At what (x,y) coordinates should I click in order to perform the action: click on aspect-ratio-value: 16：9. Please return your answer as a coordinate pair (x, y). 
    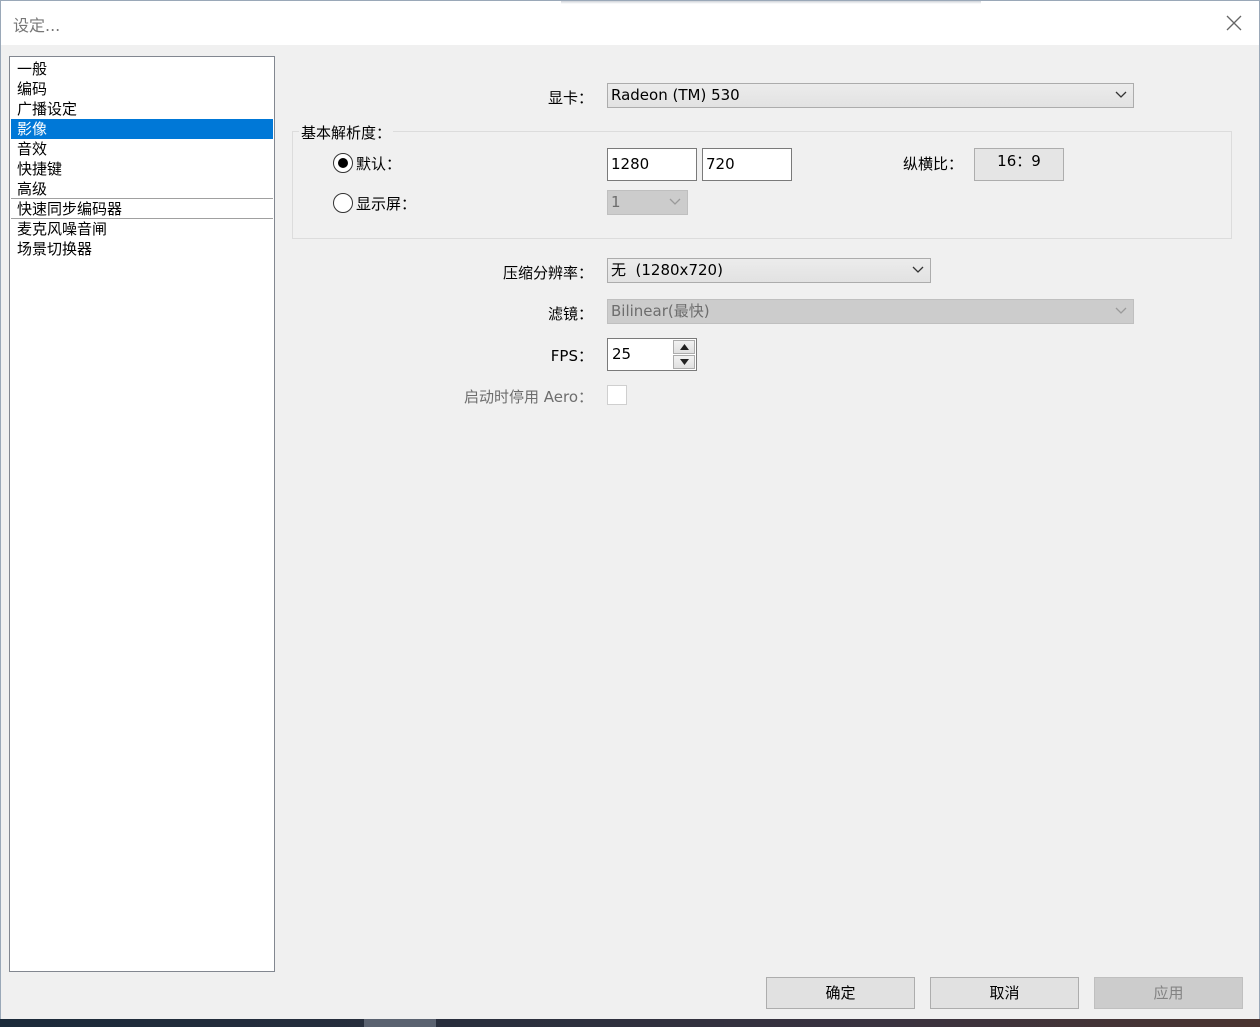
    Looking at the image, I should click on (1019, 164).